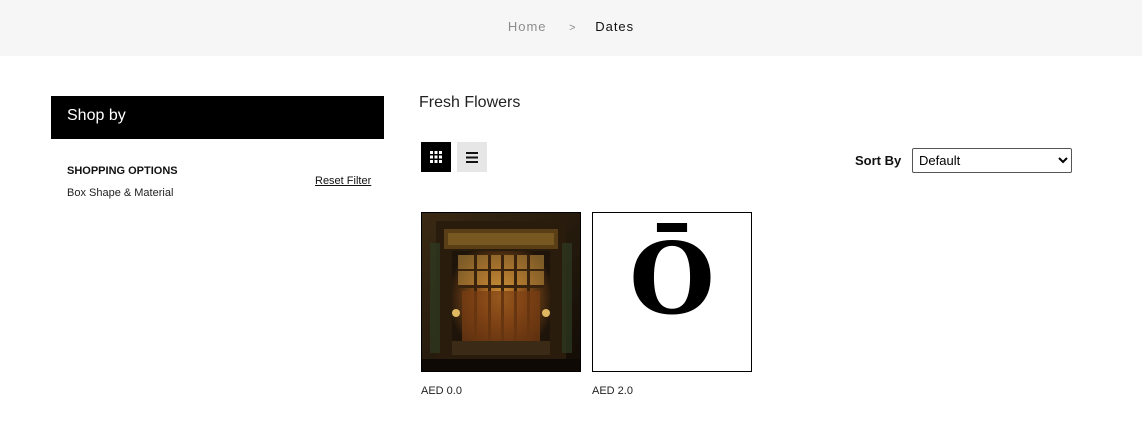 Image resolution: width=1142 pixels, height=446 pixels. I want to click on product-card: AED 0.0, so click(501, 304).